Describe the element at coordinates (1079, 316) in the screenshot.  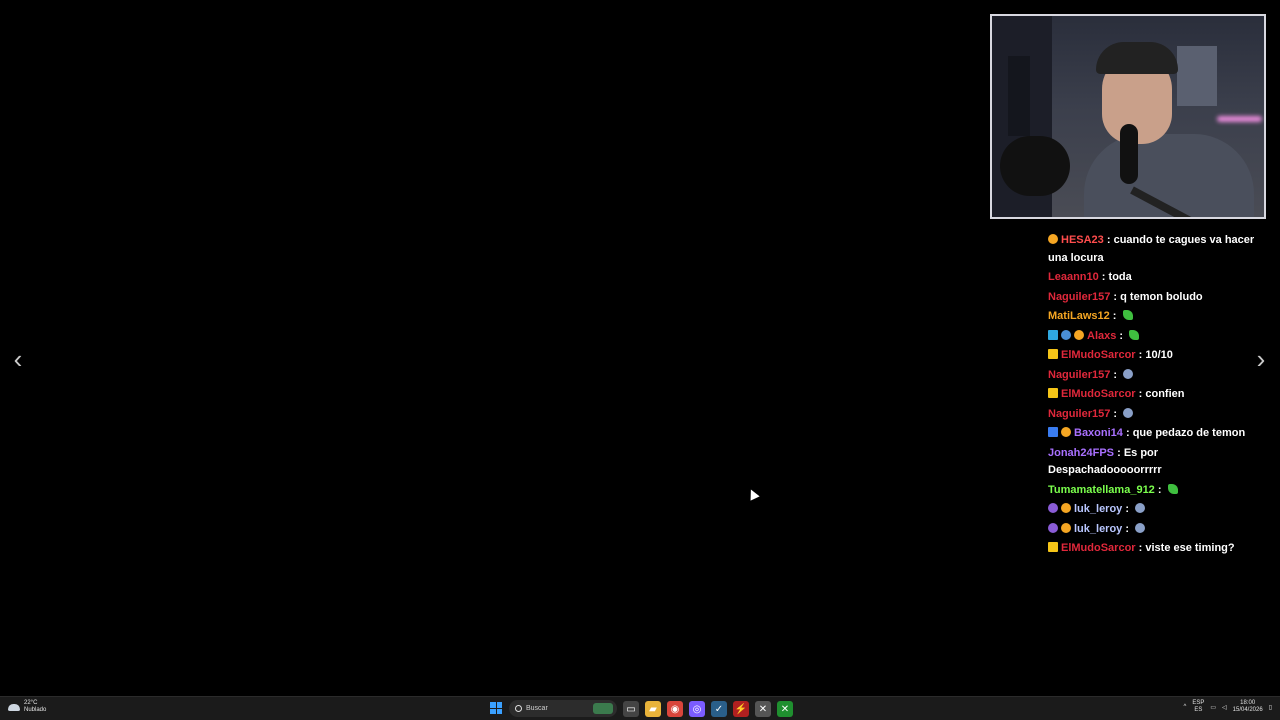
I see `chat-username: MatiLaws12` at that location.